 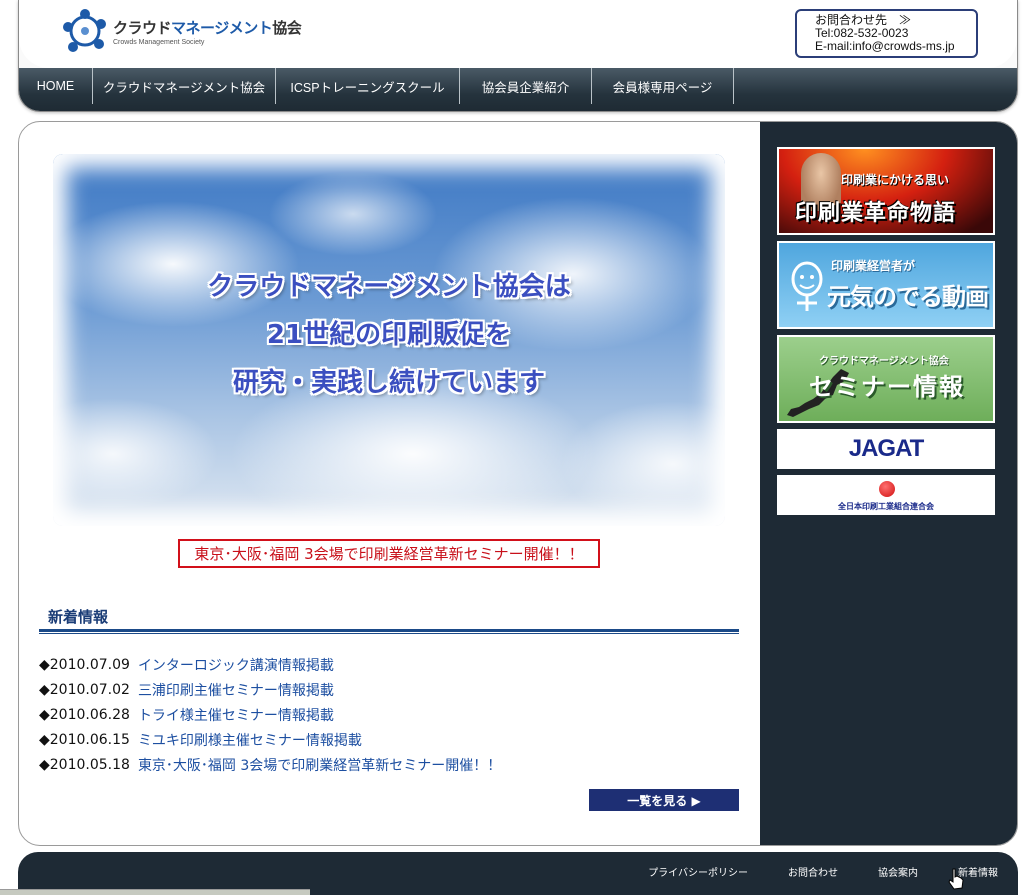 What do you see at coordinates (663, 86) in the screenshot?
I see `nav-members-page: 会員様専用ページ` at bounding box center [663, 86].